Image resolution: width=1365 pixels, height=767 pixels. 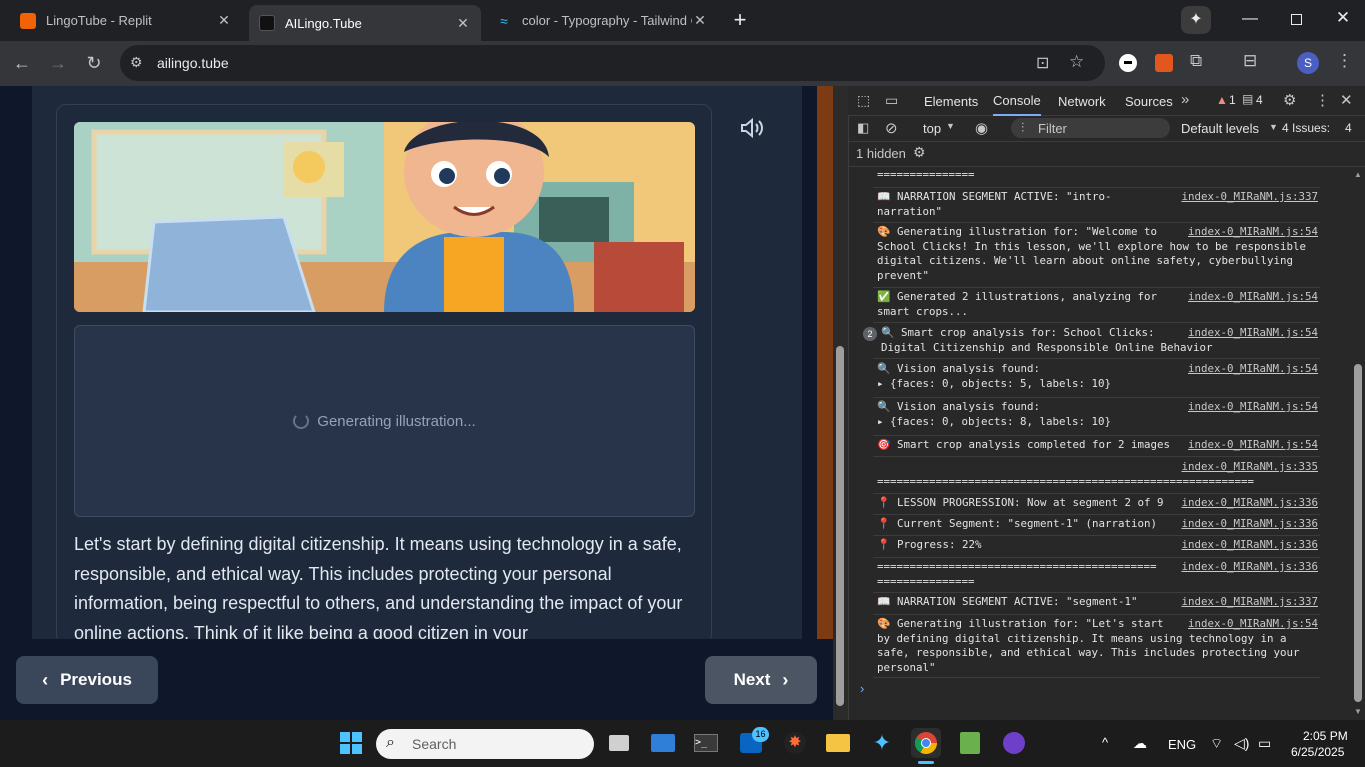 What do you see at coordinates (795, 743) in the screenshot?
I see `postman-icon: ✸` at bounding box center [795, 743].